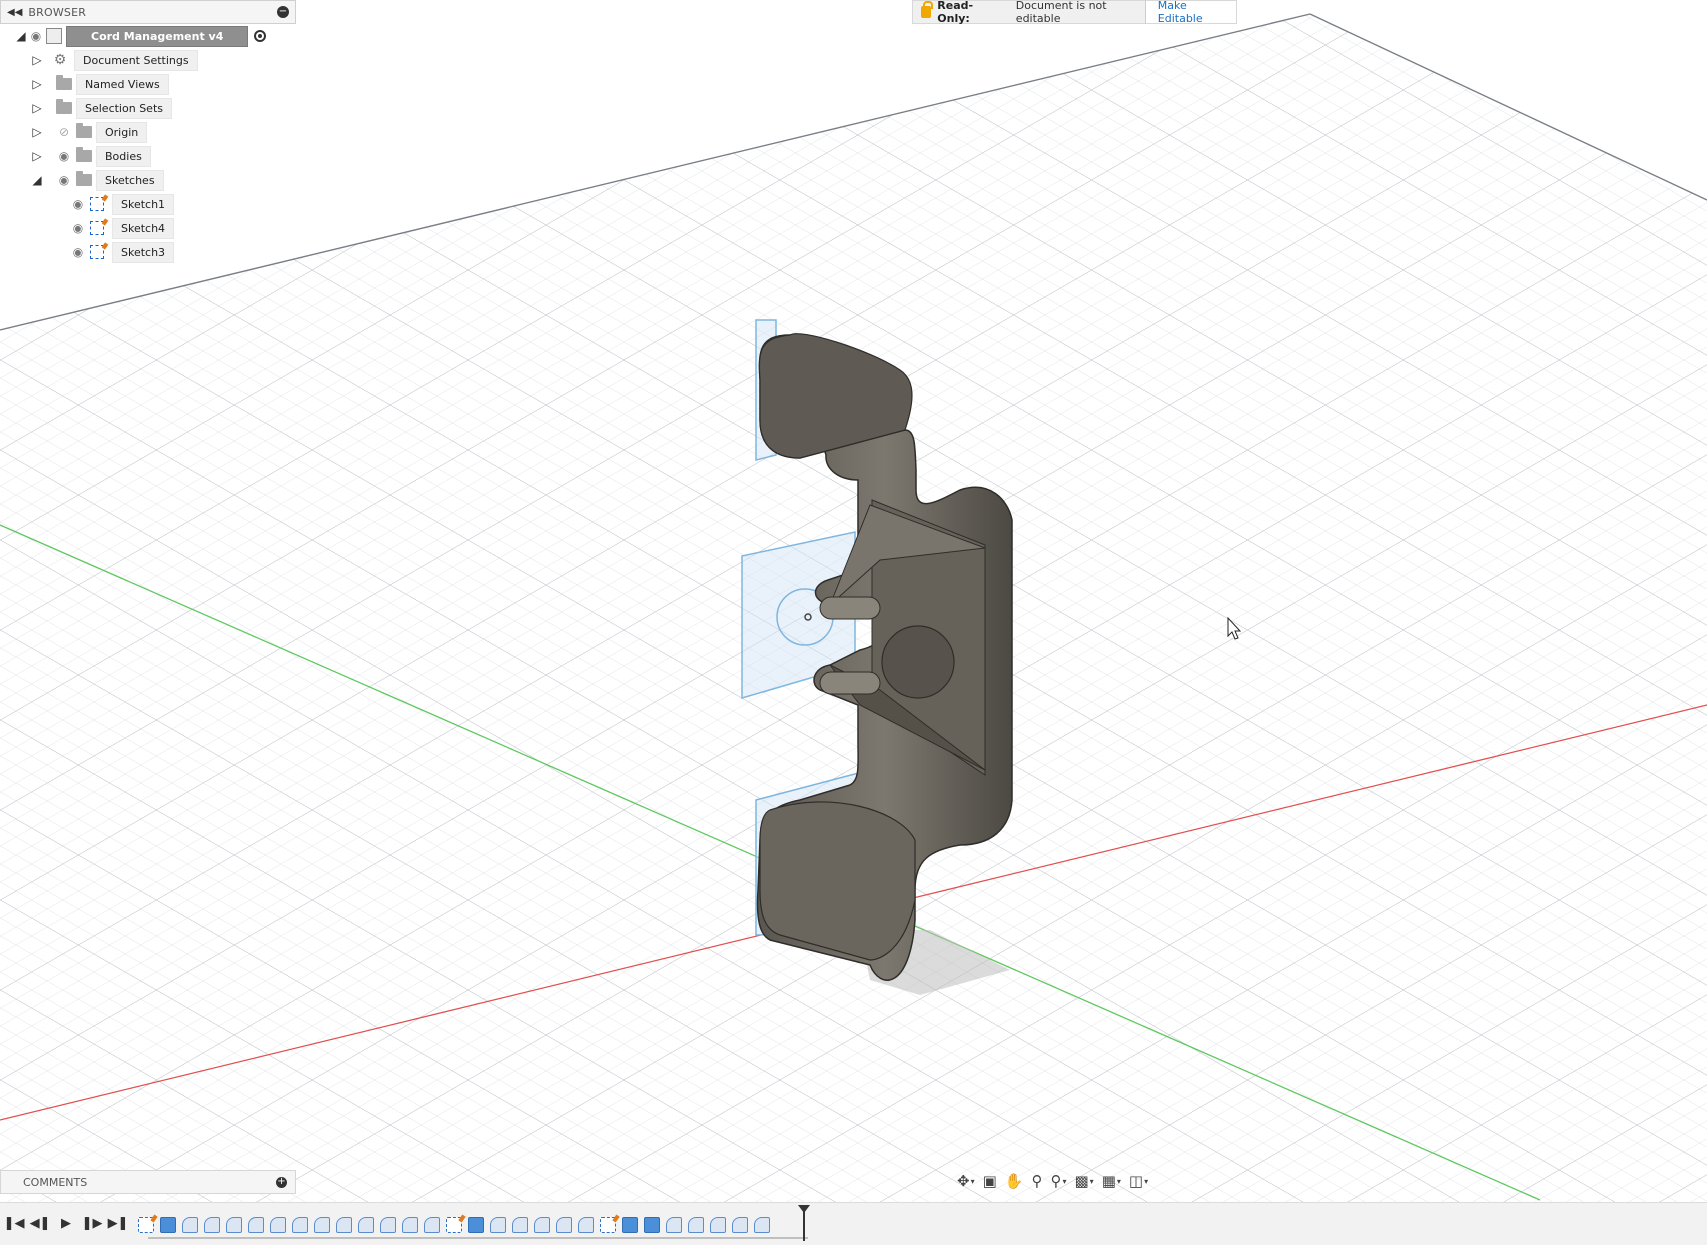 The height and width of the screenshot is (1245, 1707). Describe the element at coordinates (55, 1182) in the screenshot. I see `comments-title: COMMENTS` at that location.